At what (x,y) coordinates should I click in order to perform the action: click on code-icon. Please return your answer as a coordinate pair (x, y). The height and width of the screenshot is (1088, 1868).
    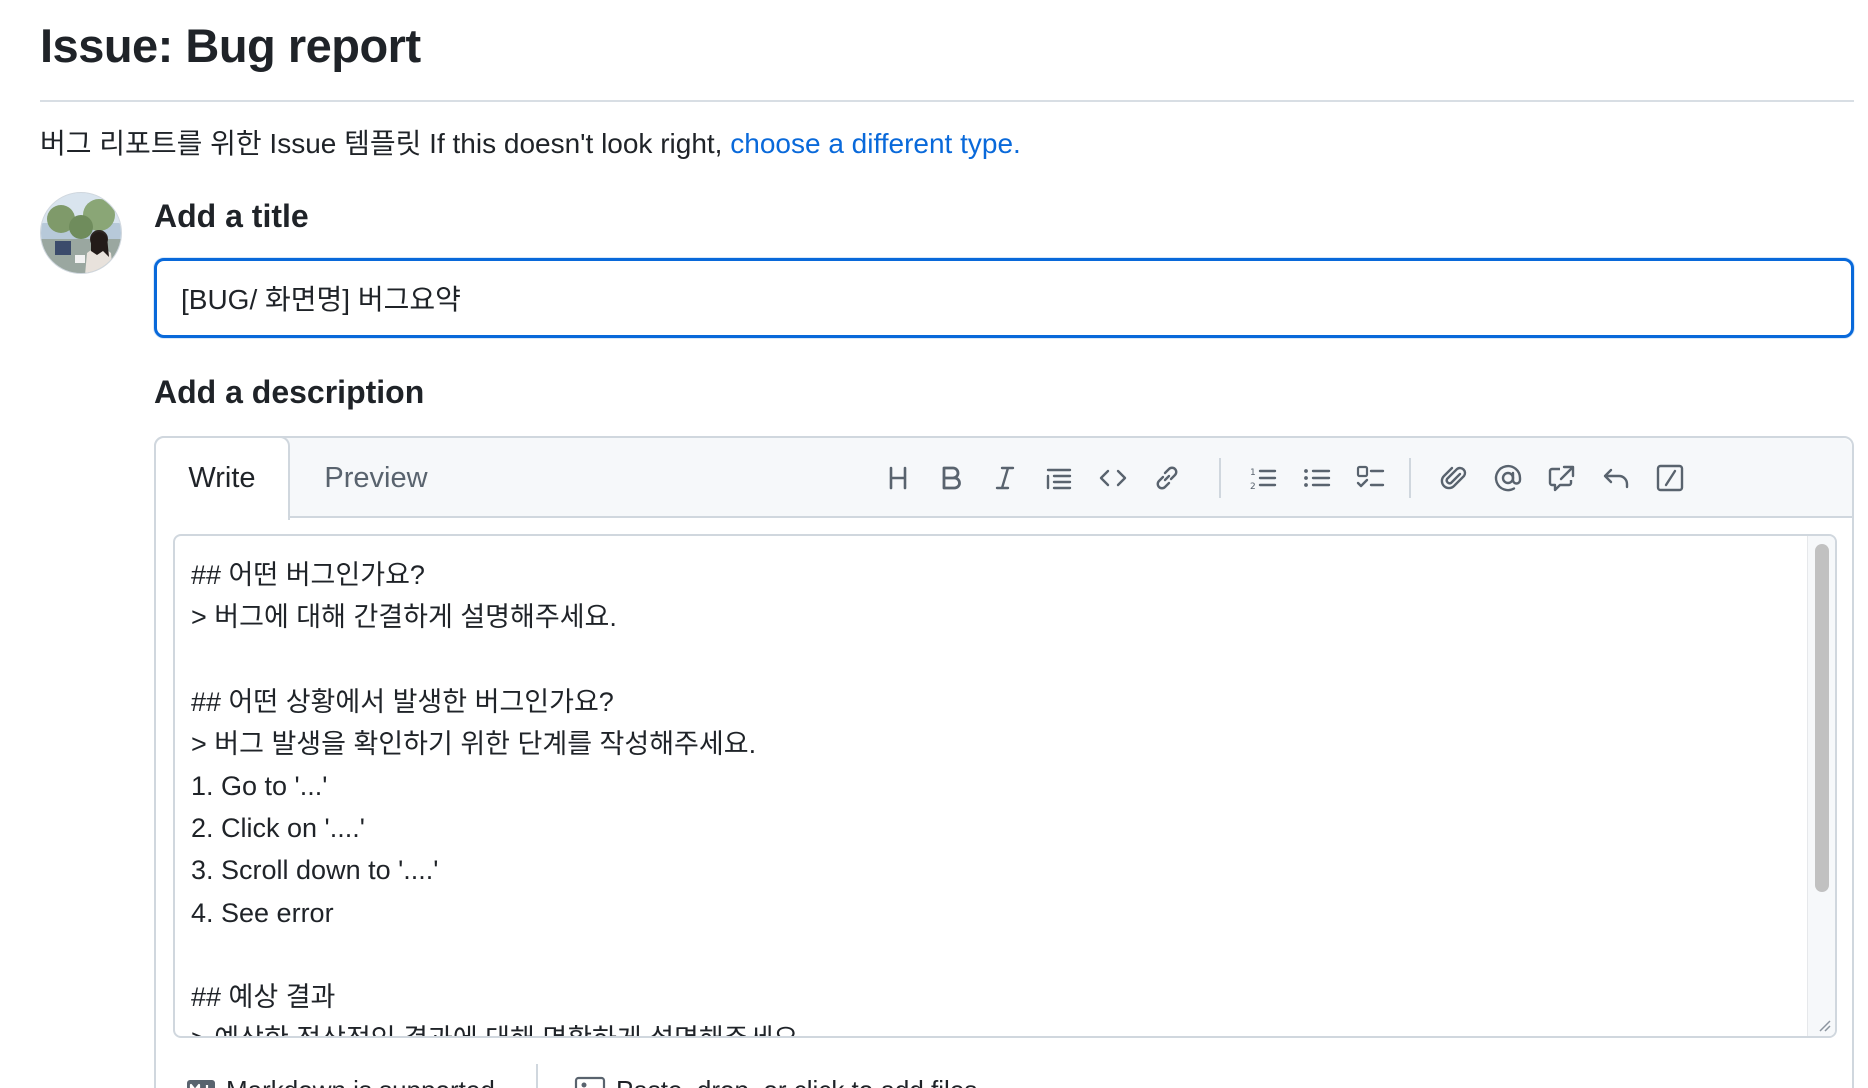
    Looking at the image, I should click on (1113, 478).